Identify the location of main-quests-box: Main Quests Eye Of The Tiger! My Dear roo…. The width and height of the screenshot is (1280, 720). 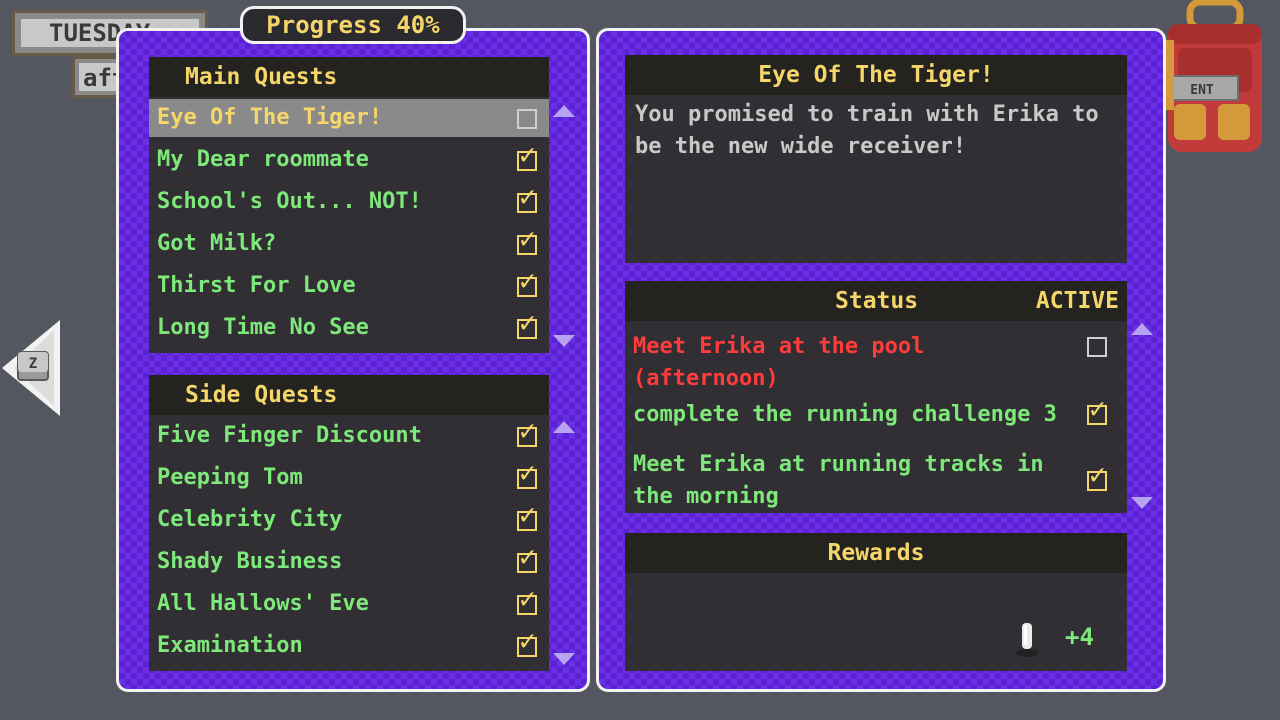
(349, 205).